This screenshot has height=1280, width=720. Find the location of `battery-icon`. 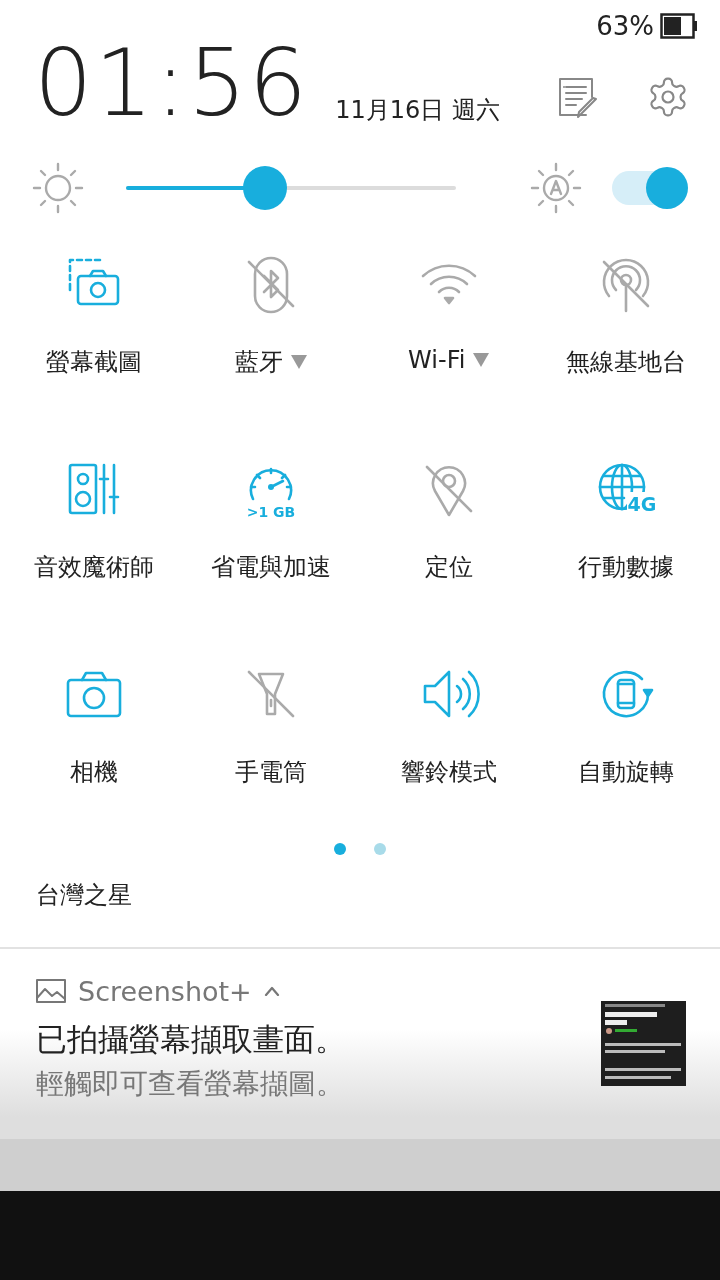

battery-icon is located at coordinates (679, 26).